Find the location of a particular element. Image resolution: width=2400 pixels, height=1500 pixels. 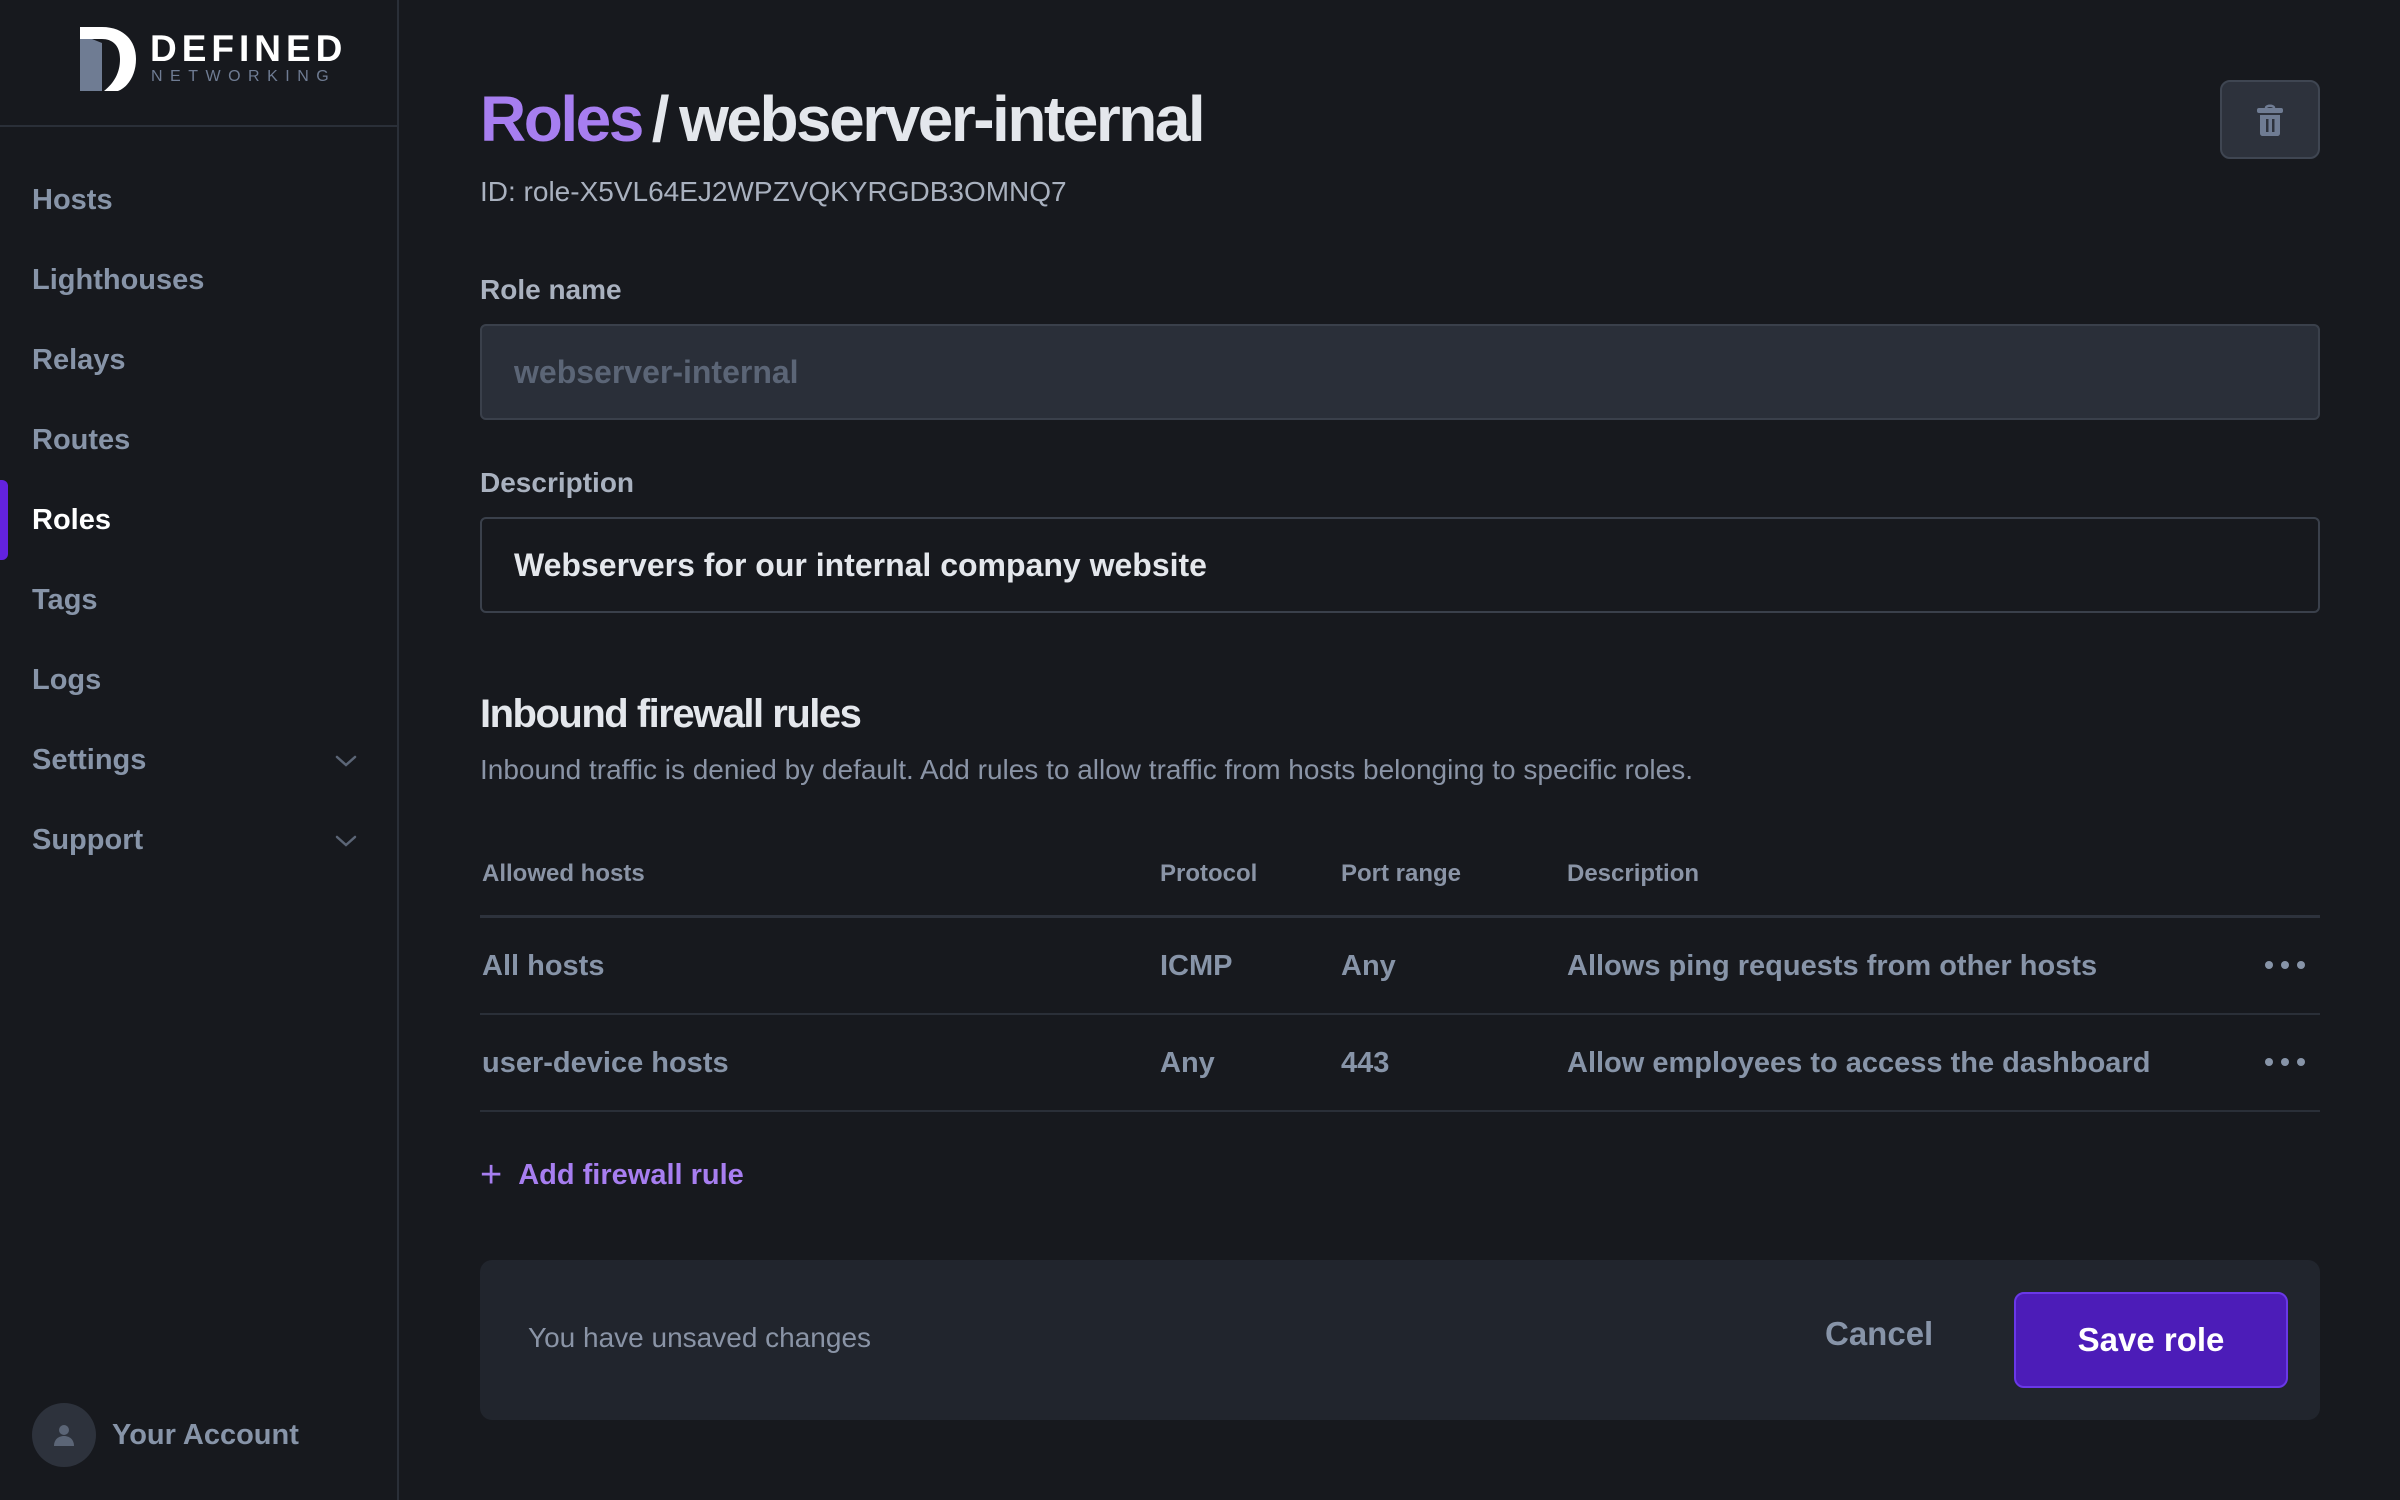

sidebar-item-label: Lighthouses is located at coordinates (118, 279).